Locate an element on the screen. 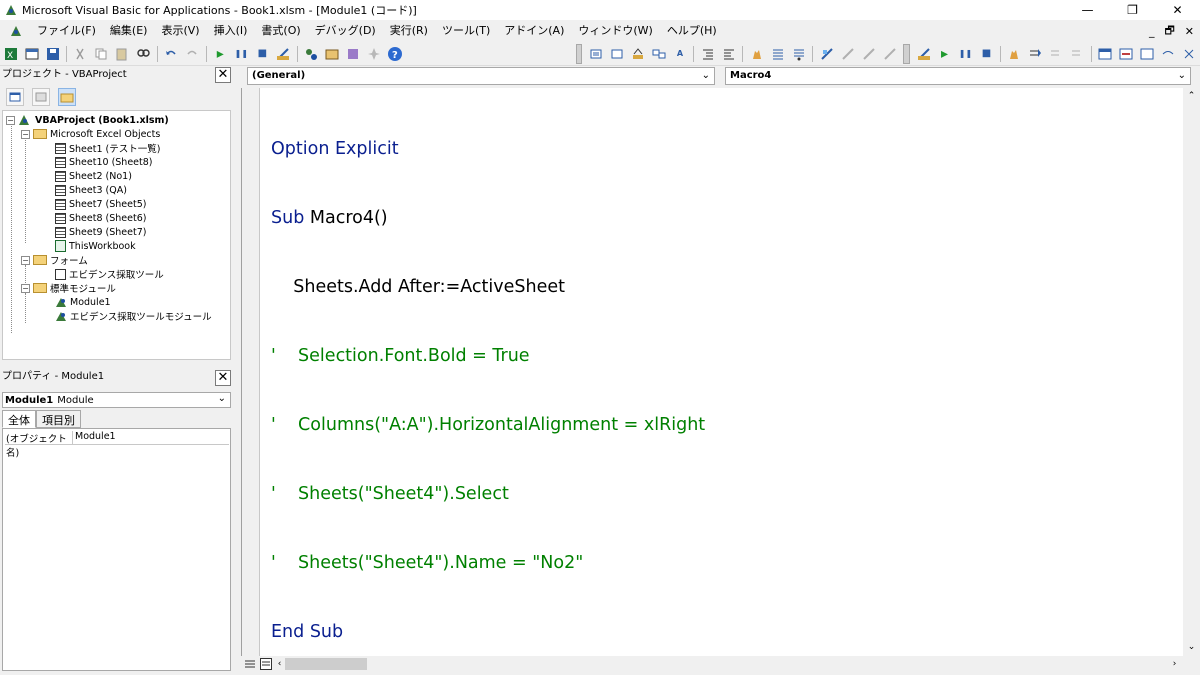  tree-node-excel-objects: − Microsoft Excel Objects is located at coordinates (90, 134).